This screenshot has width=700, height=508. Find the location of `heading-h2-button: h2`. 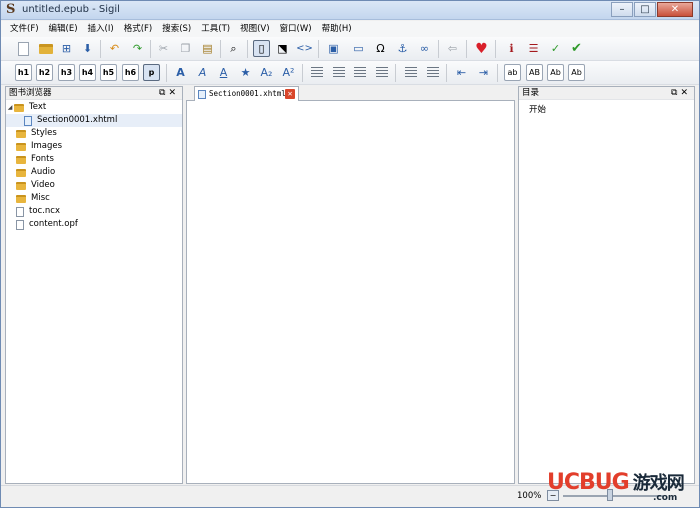

heading-h2-button: h2 is located at coordinates (44, 72).